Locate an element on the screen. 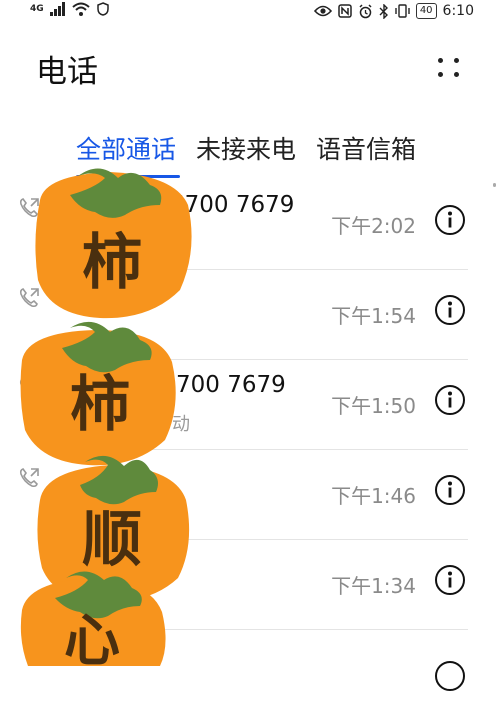  missed-call-label: 响 is located at coordinates (67, 572).